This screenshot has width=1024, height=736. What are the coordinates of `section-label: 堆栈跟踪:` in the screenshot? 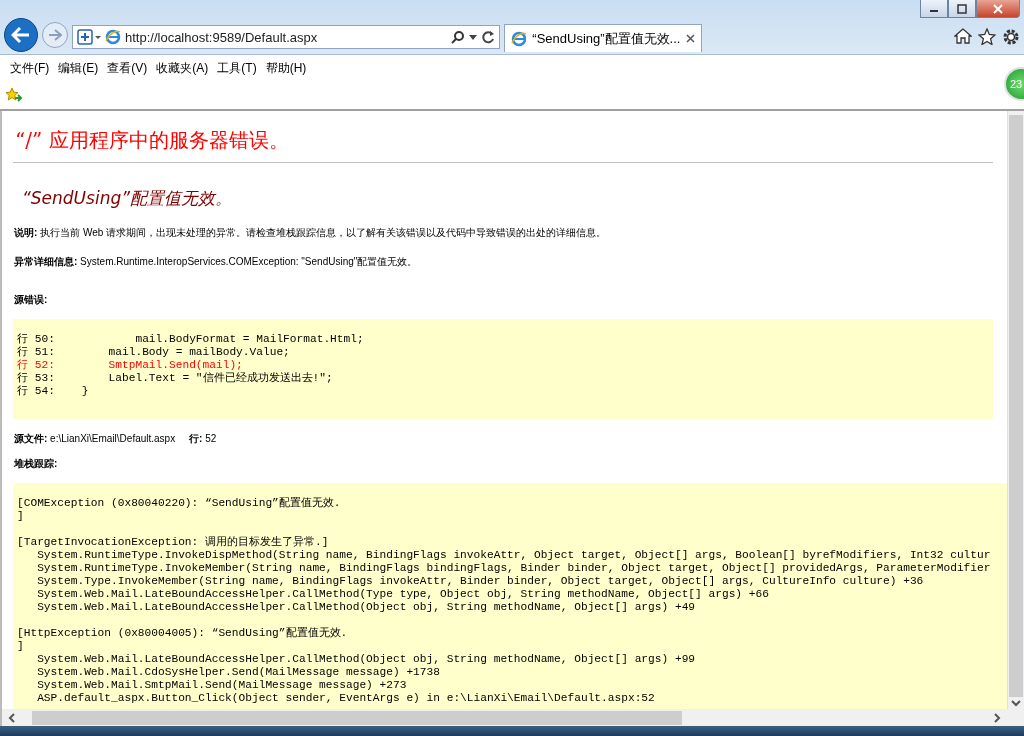 It's located at (36, 464).